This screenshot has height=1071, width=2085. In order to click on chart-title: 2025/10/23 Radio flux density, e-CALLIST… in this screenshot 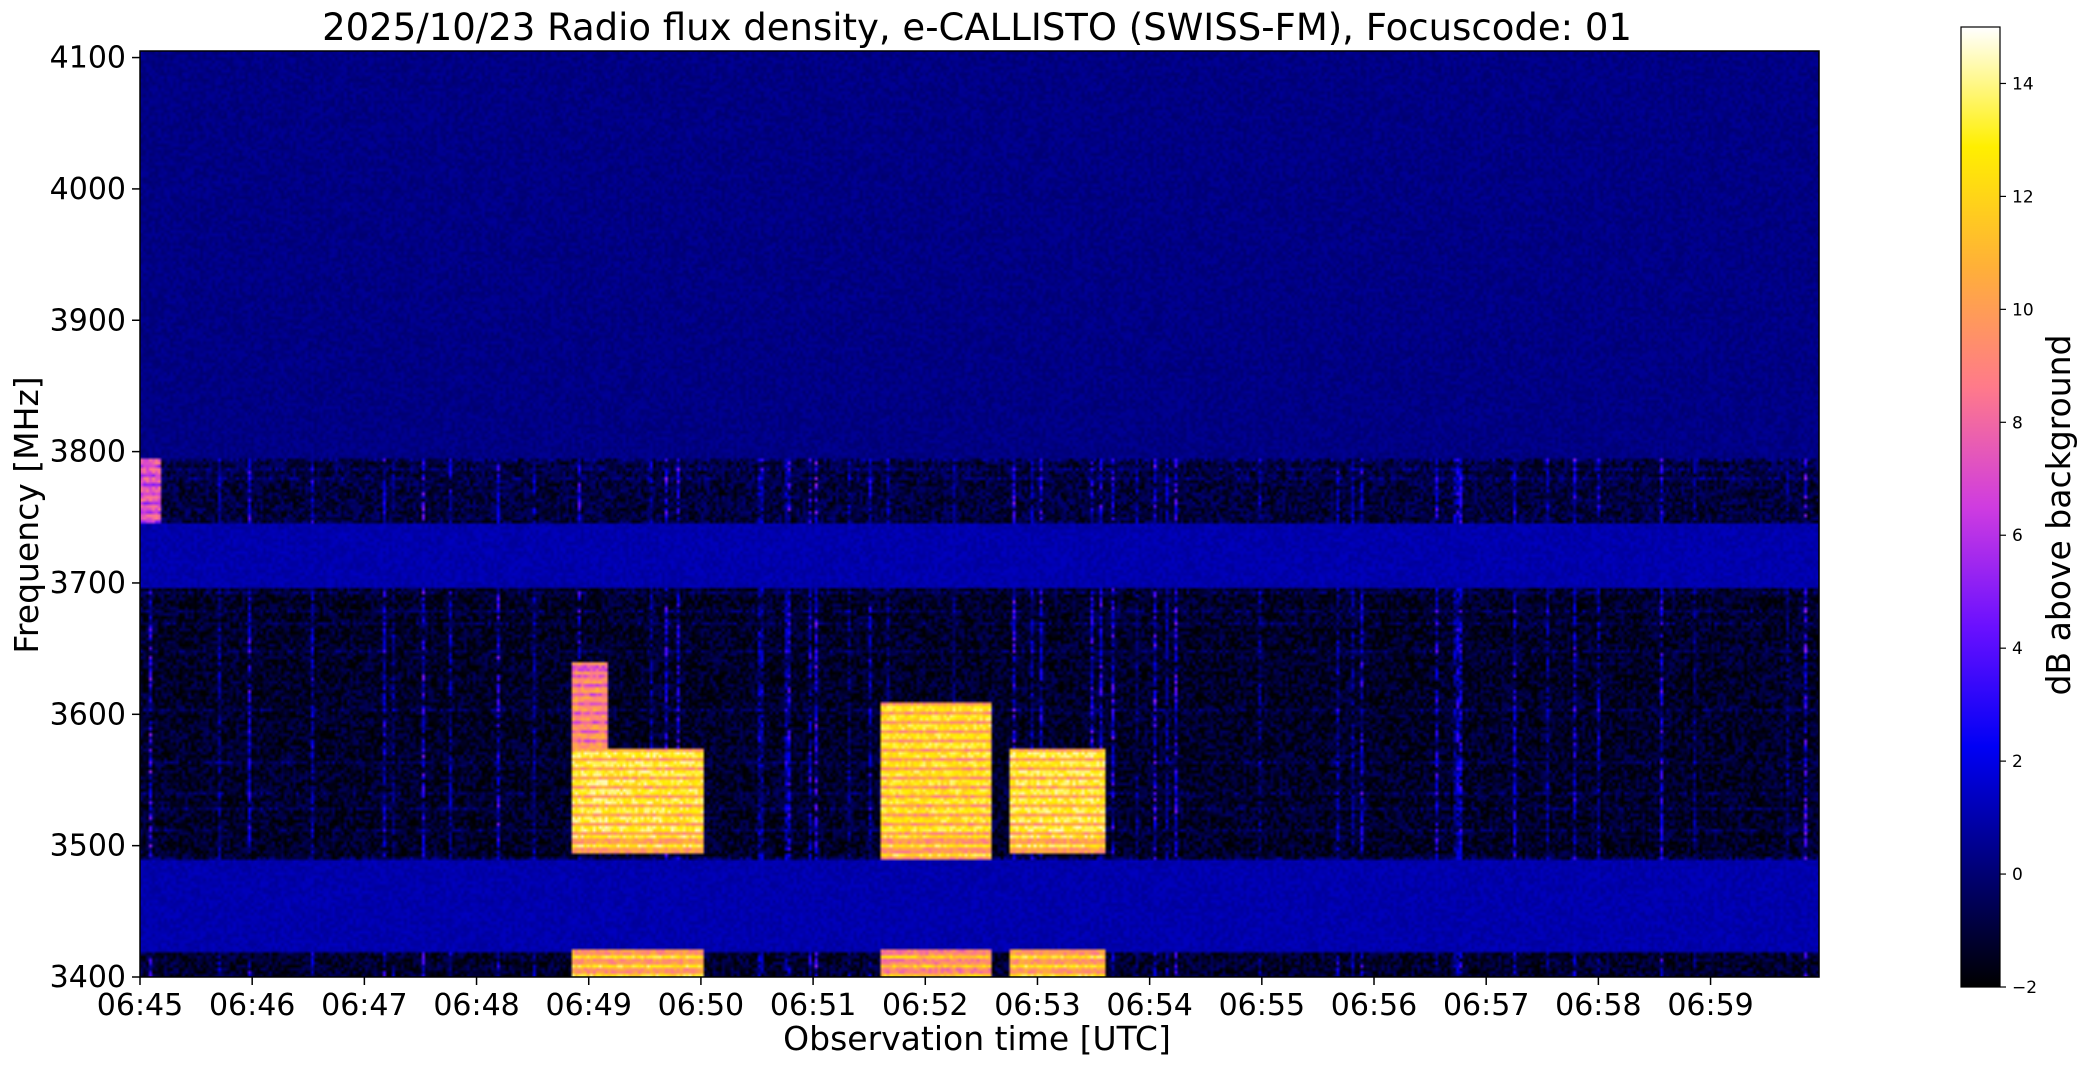, I will do `click(977, 27)`.